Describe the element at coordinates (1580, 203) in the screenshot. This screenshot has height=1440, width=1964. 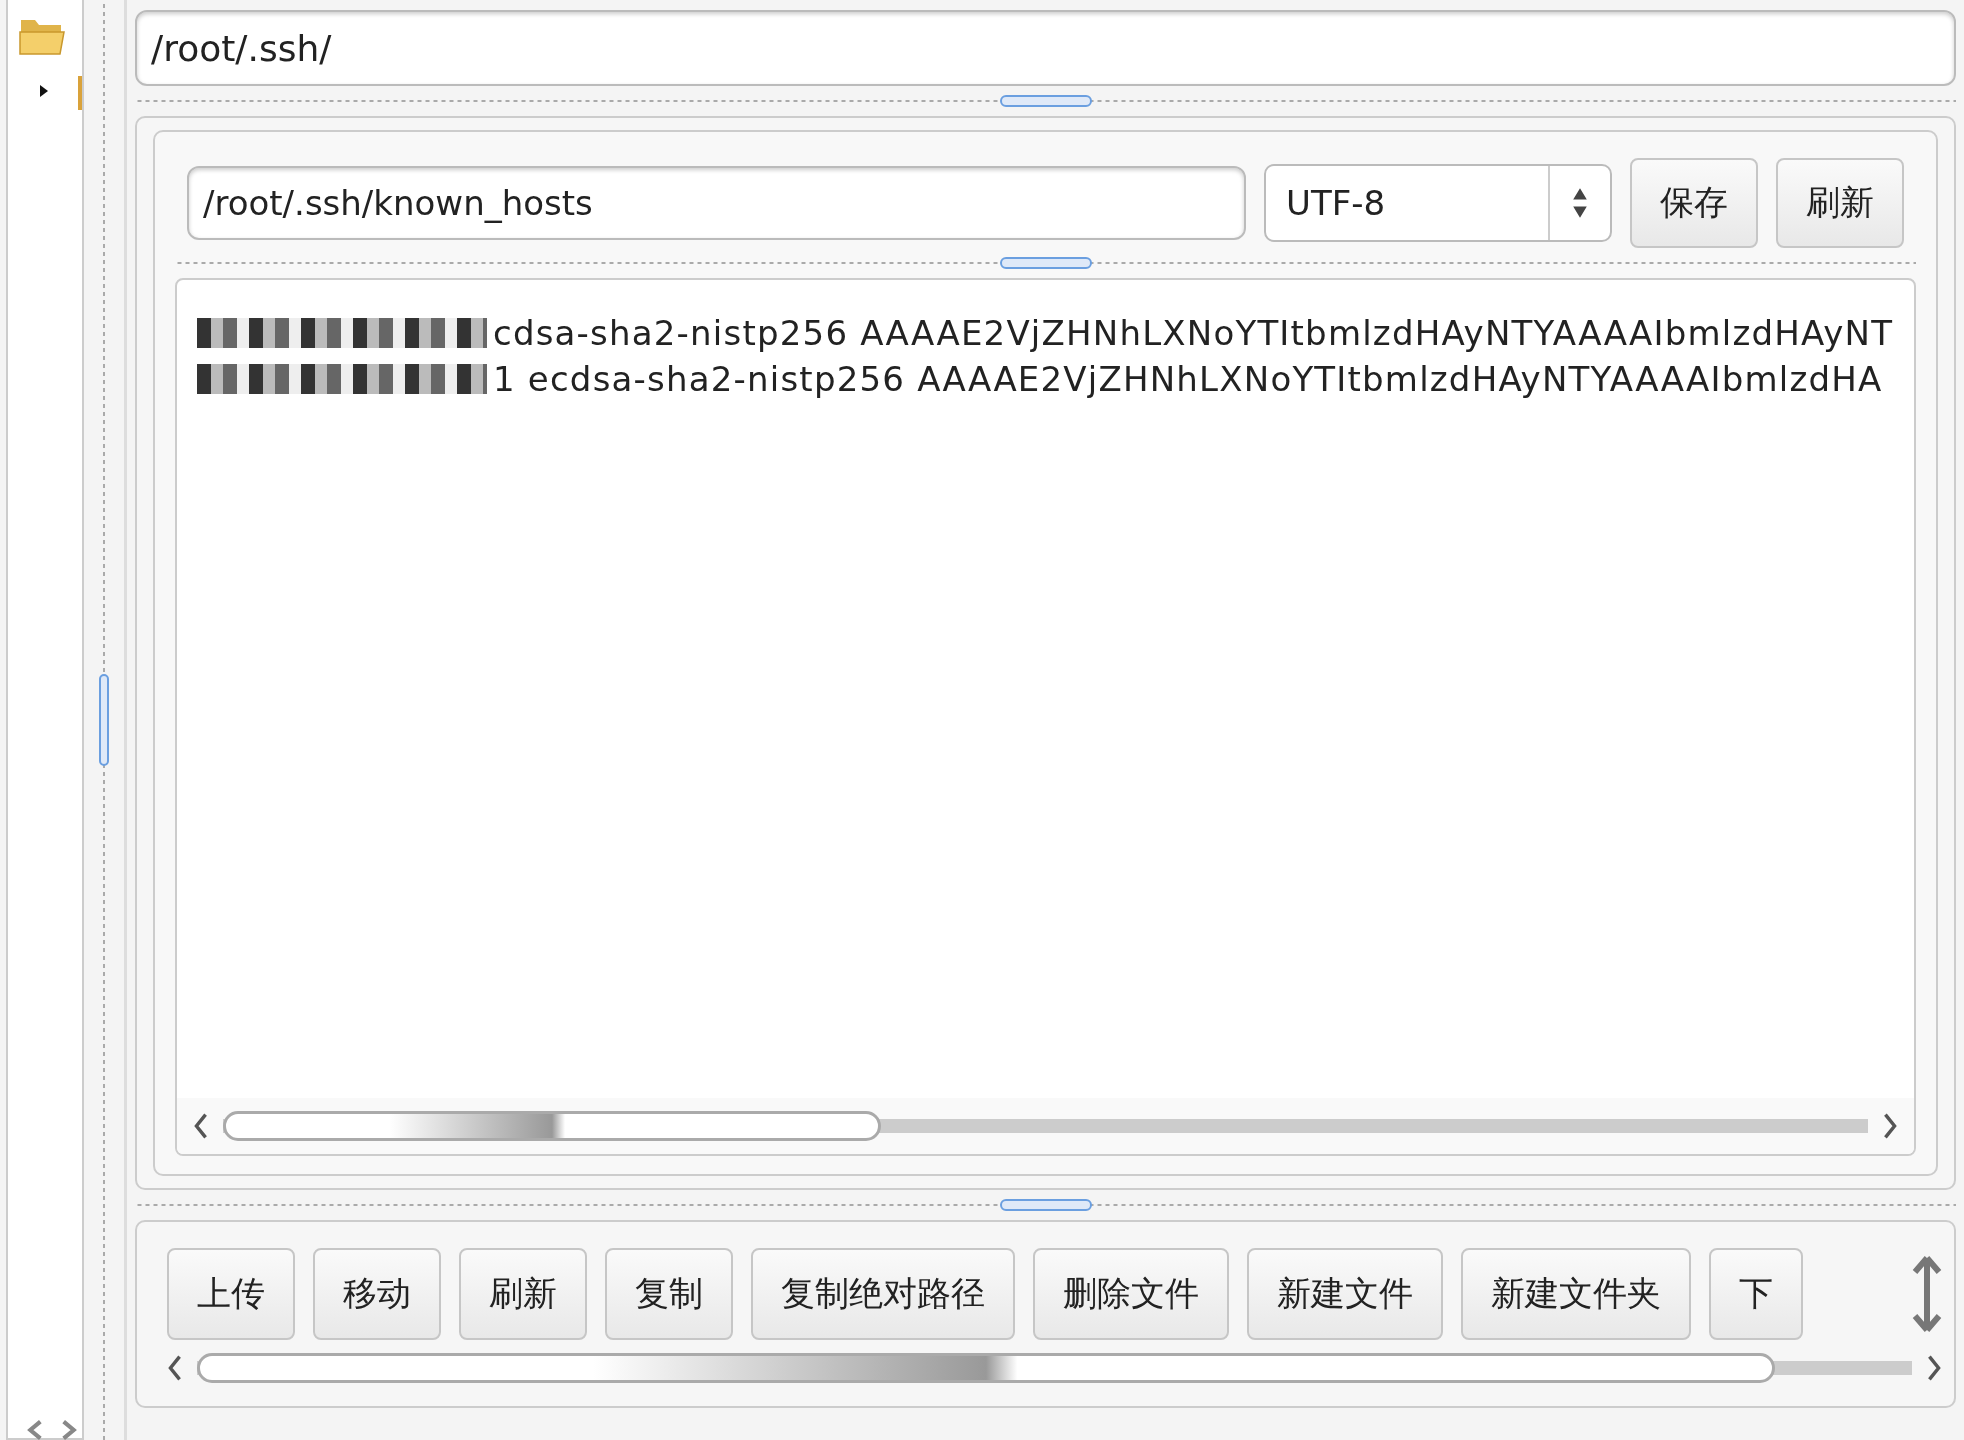
I see `up-down-caret-icon` at that location.